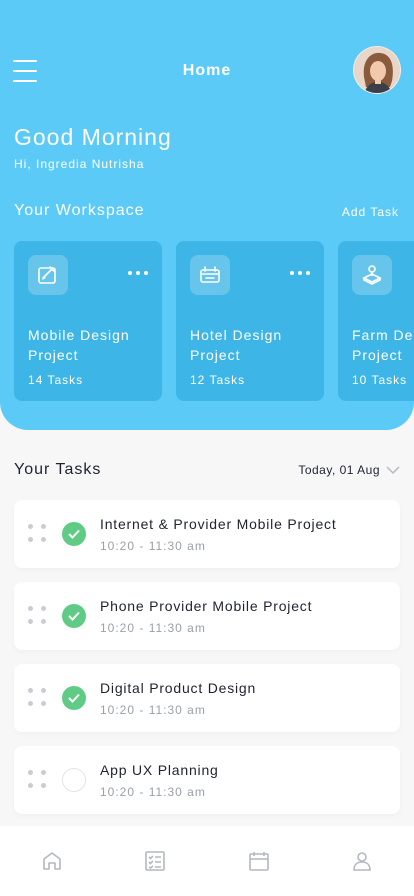 This screenshot has height=896, width=414. I want to click on home-icon, so click(51, 861).